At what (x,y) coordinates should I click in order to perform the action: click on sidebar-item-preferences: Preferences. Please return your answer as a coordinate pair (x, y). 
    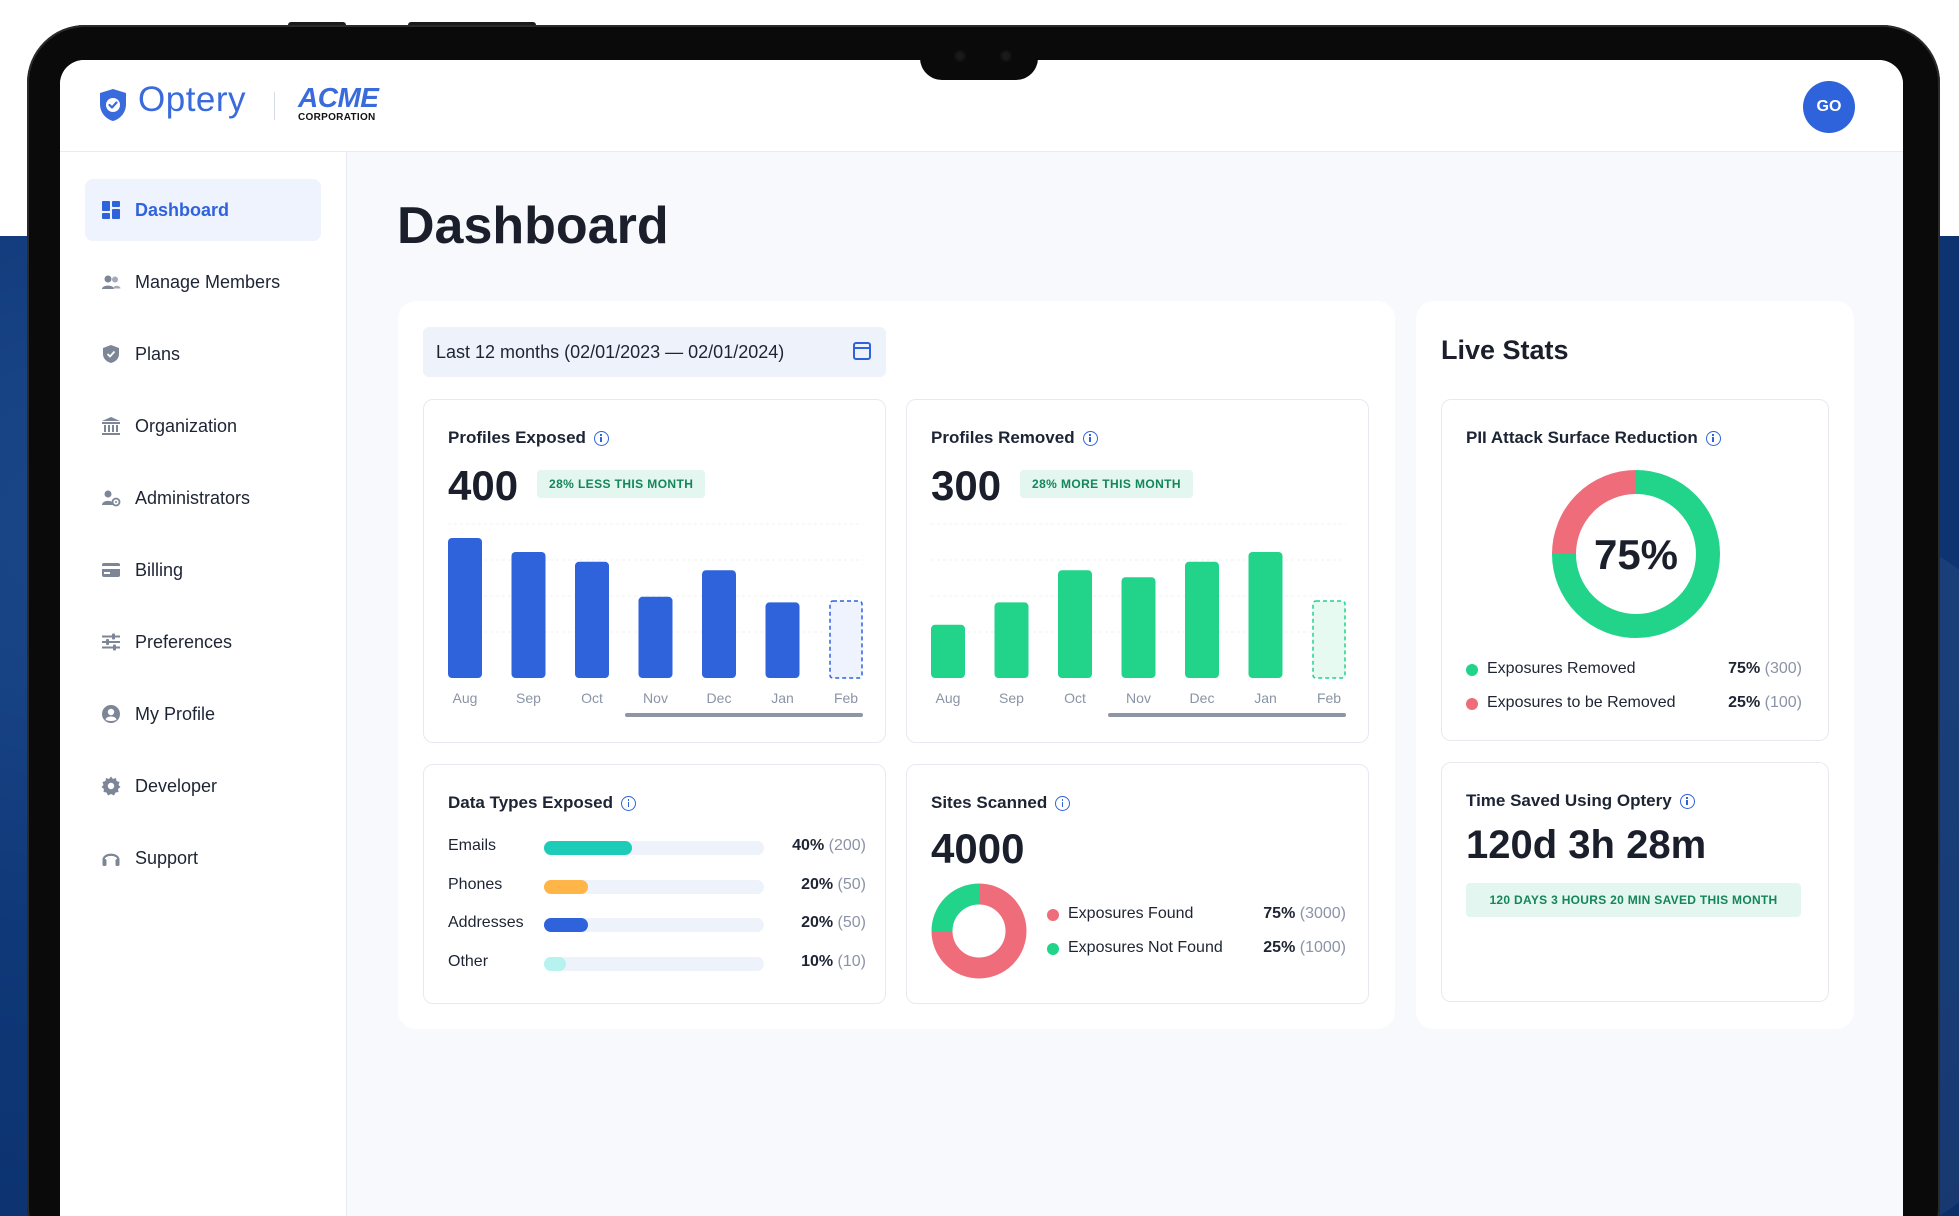
    Looking at the image, I should click on (203, 642).